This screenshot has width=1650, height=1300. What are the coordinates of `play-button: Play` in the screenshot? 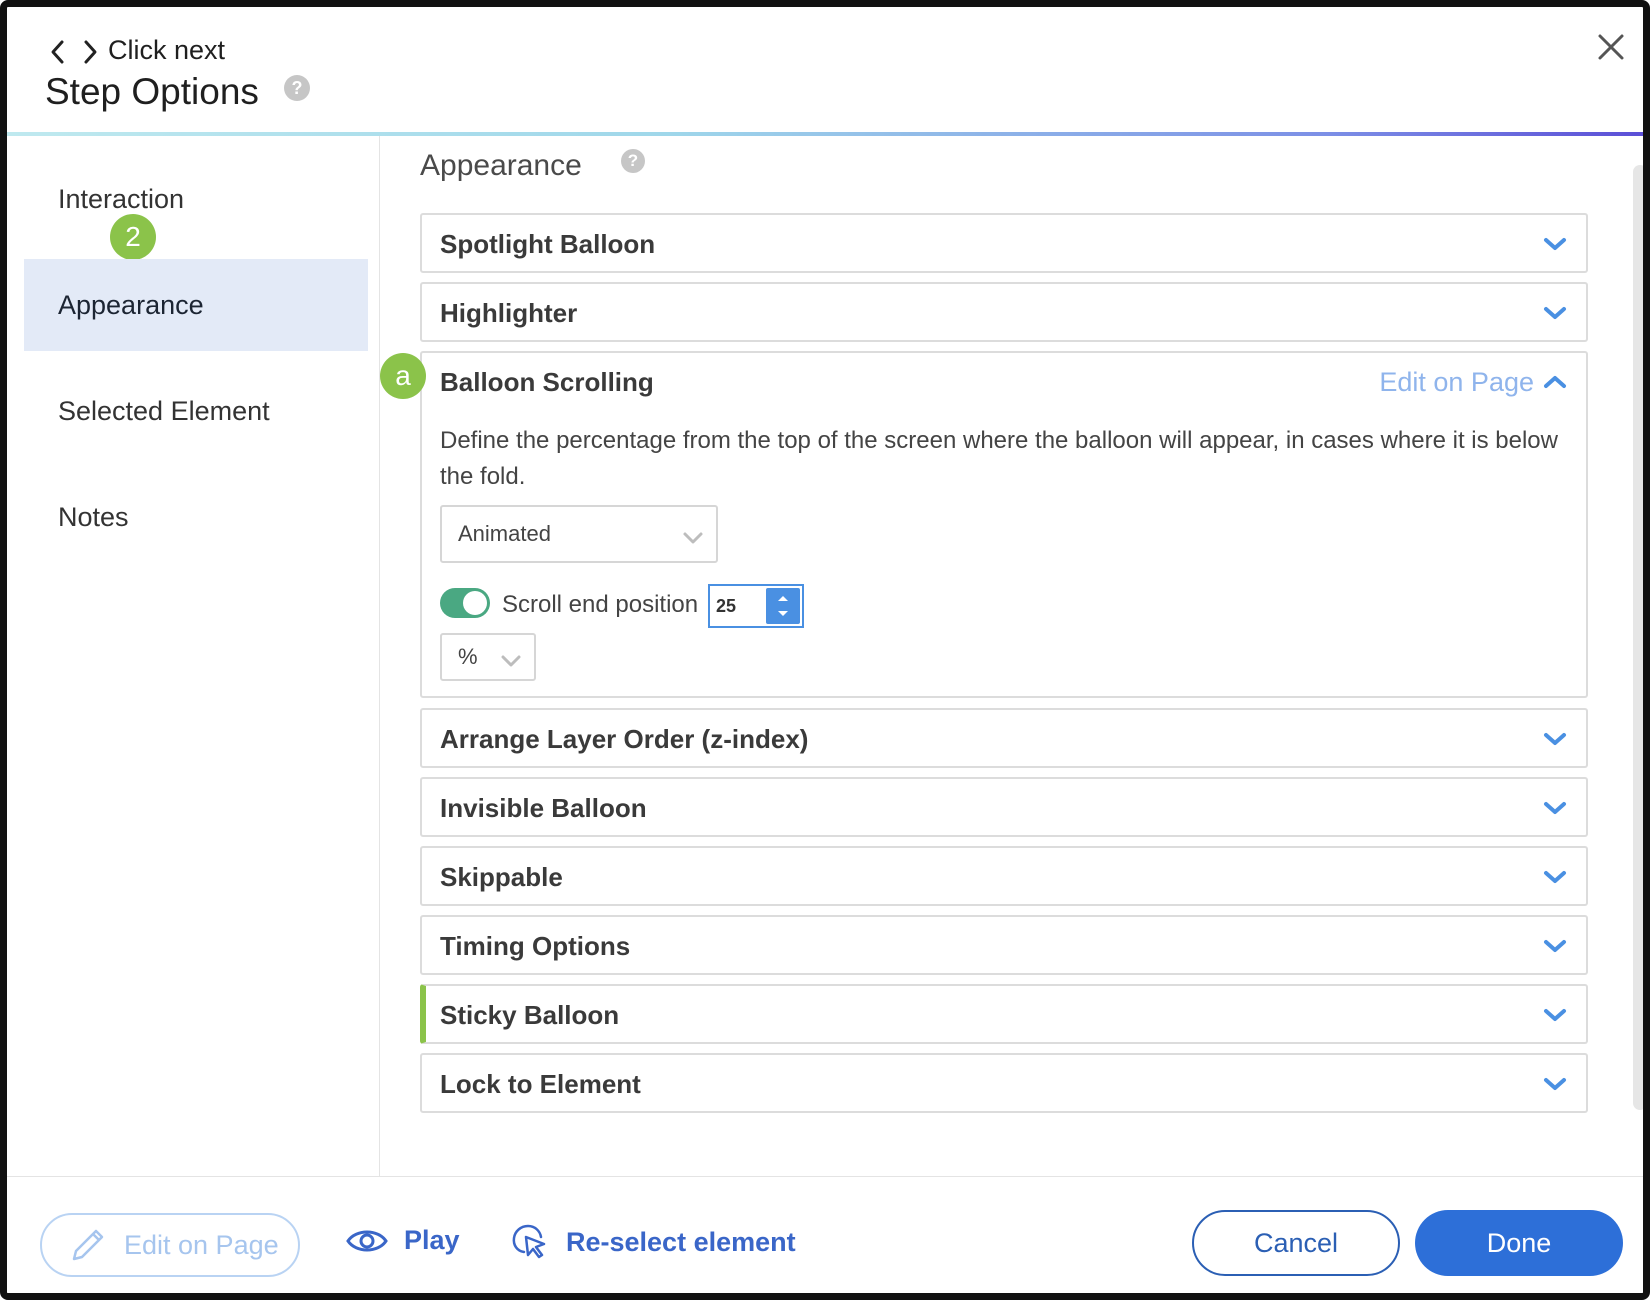 It's located at (403, 1240).